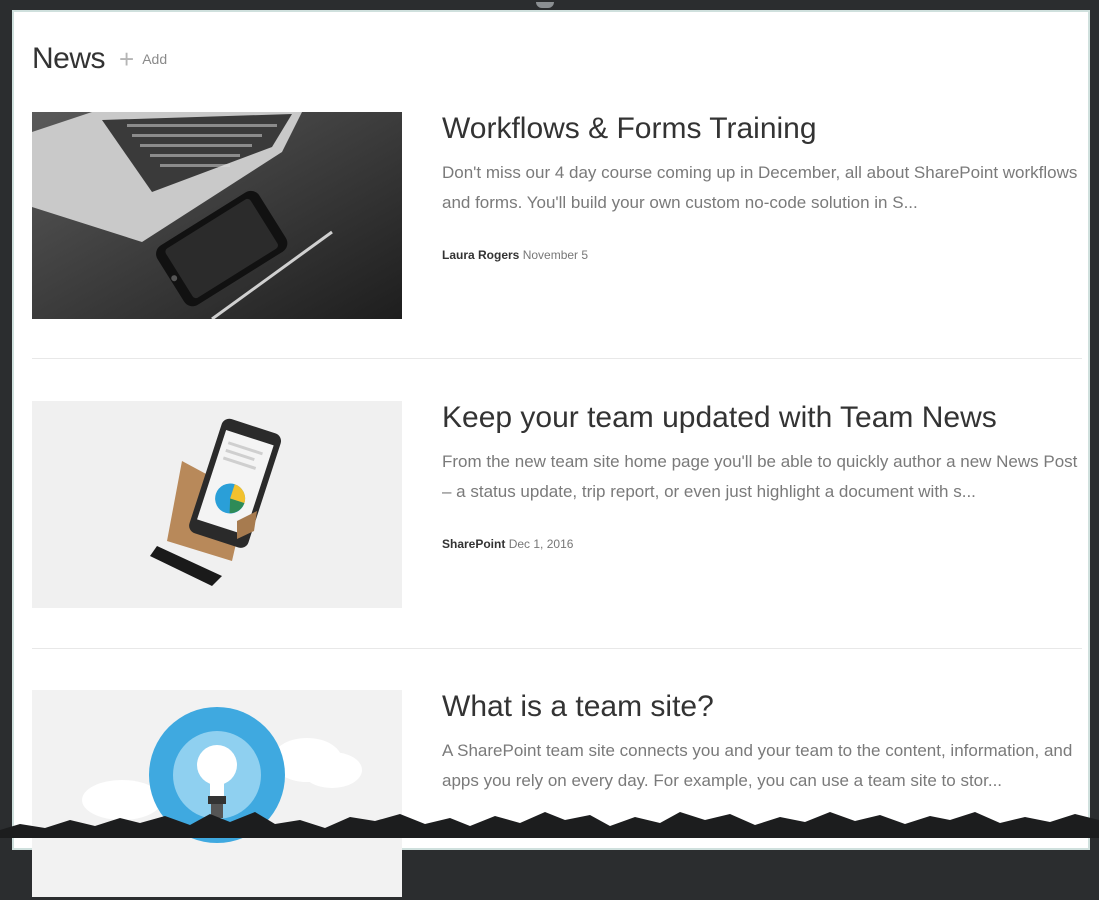  What do you see at coordinates (155, 59) in the screenshot?
I see `add-label: Add` at bounding box center [155, 59].